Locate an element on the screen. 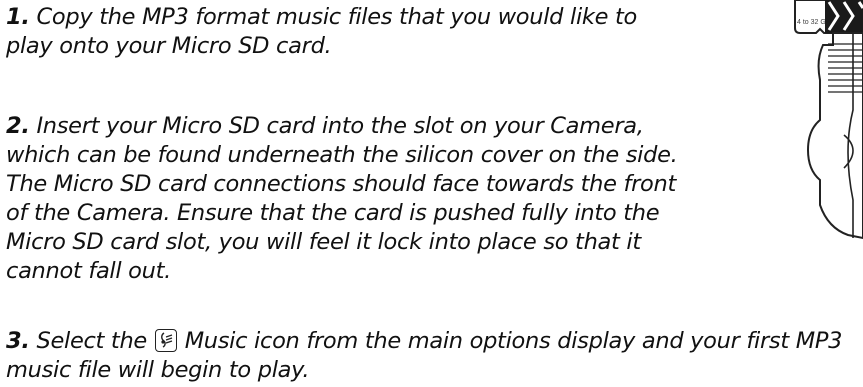  camera-sd-card-illustration: 4 to 32 GB is located at coordinates (828, 120).